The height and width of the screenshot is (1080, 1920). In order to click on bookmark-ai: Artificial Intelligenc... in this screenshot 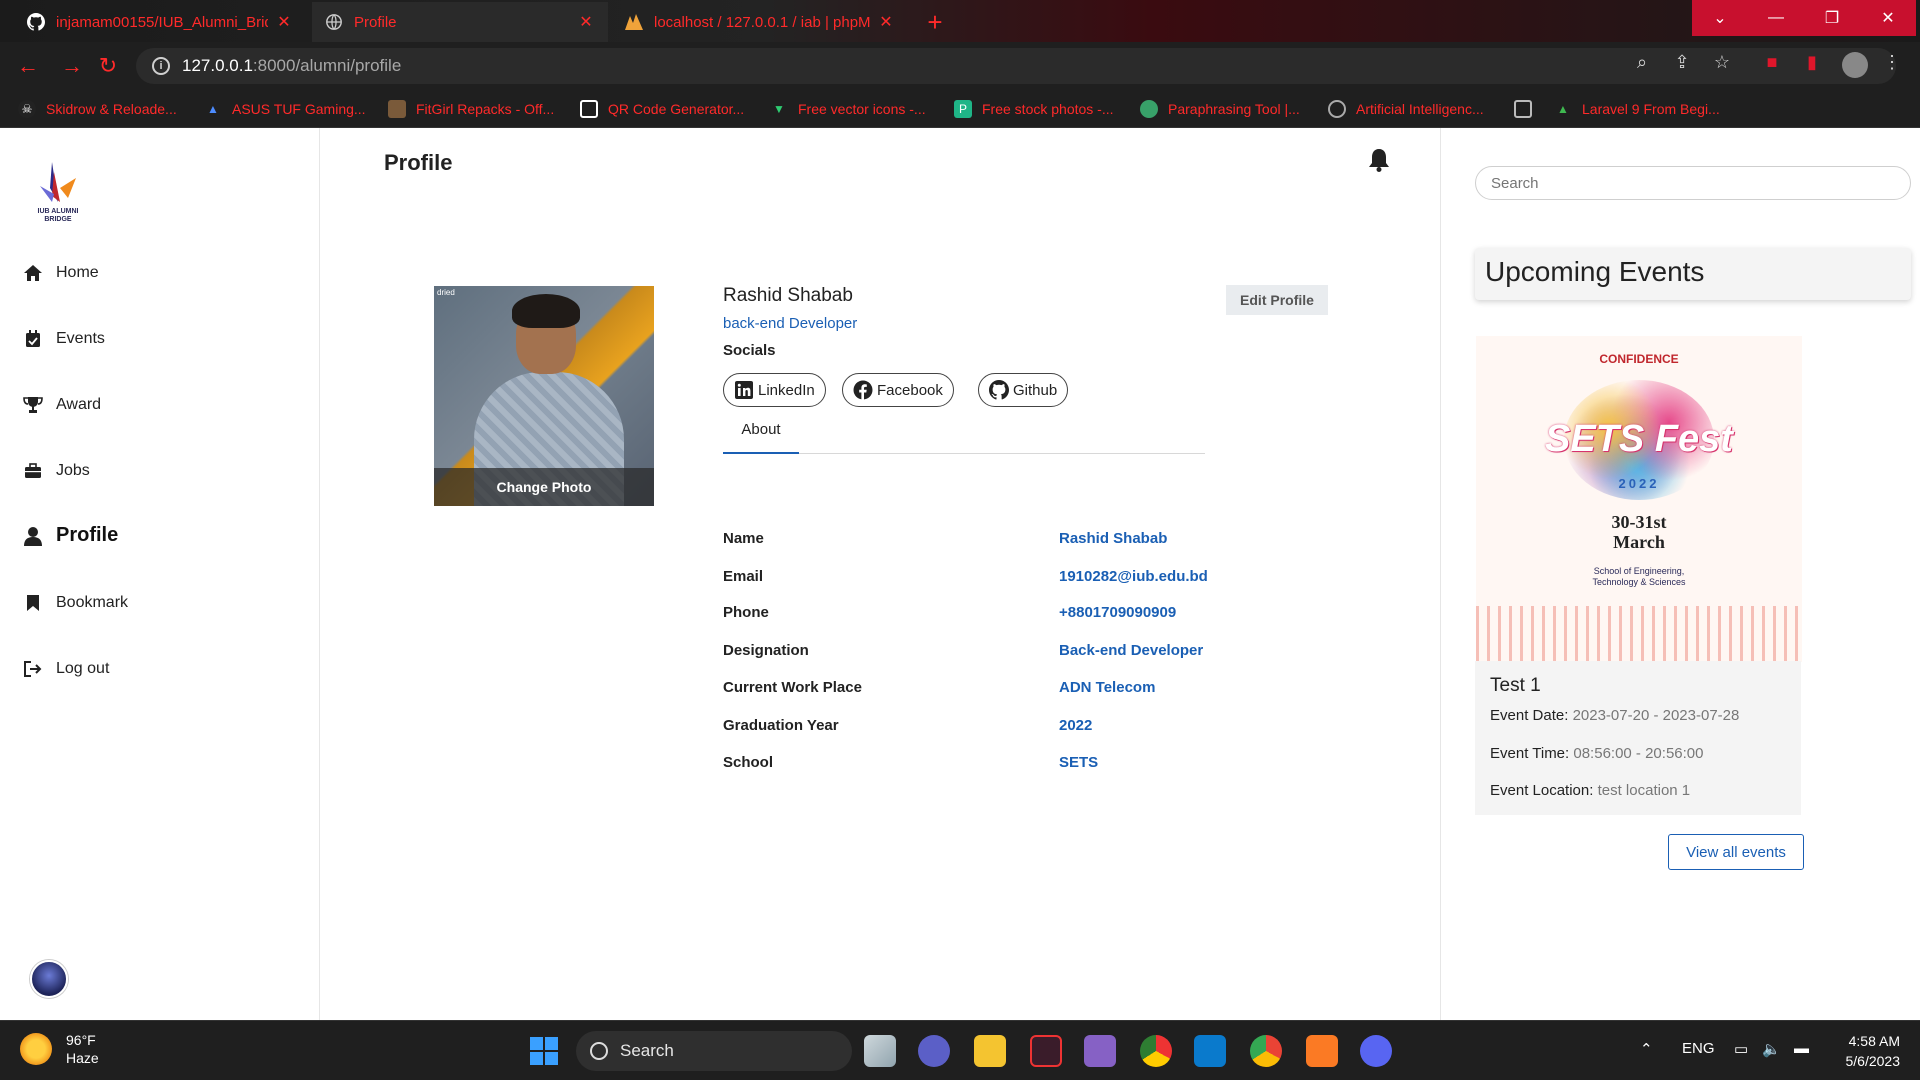, I will do `click(1406, 109)`.